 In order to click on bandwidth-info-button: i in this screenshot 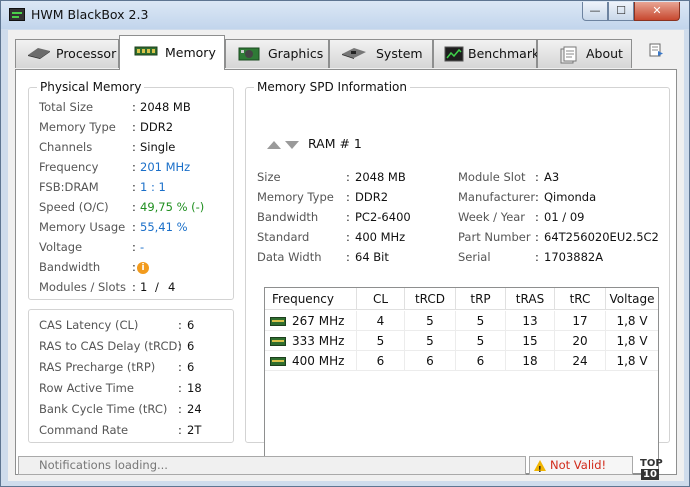, I will do `click(143, 267)`.